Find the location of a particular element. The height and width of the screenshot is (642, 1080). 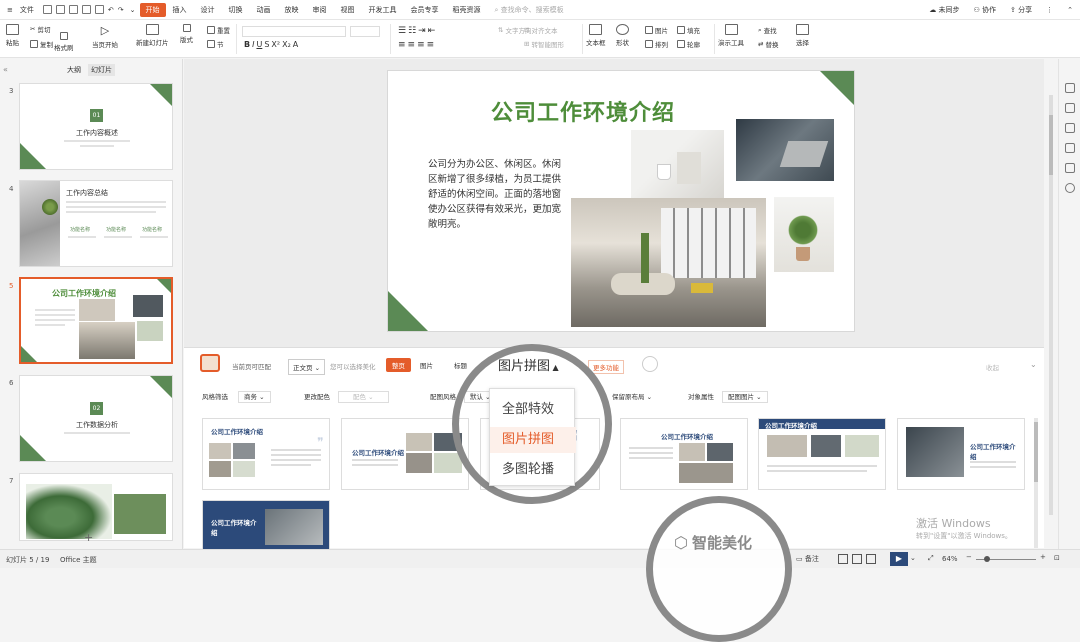

chevron-down-icon: ⌄ is located at coordinates (1033, 364).